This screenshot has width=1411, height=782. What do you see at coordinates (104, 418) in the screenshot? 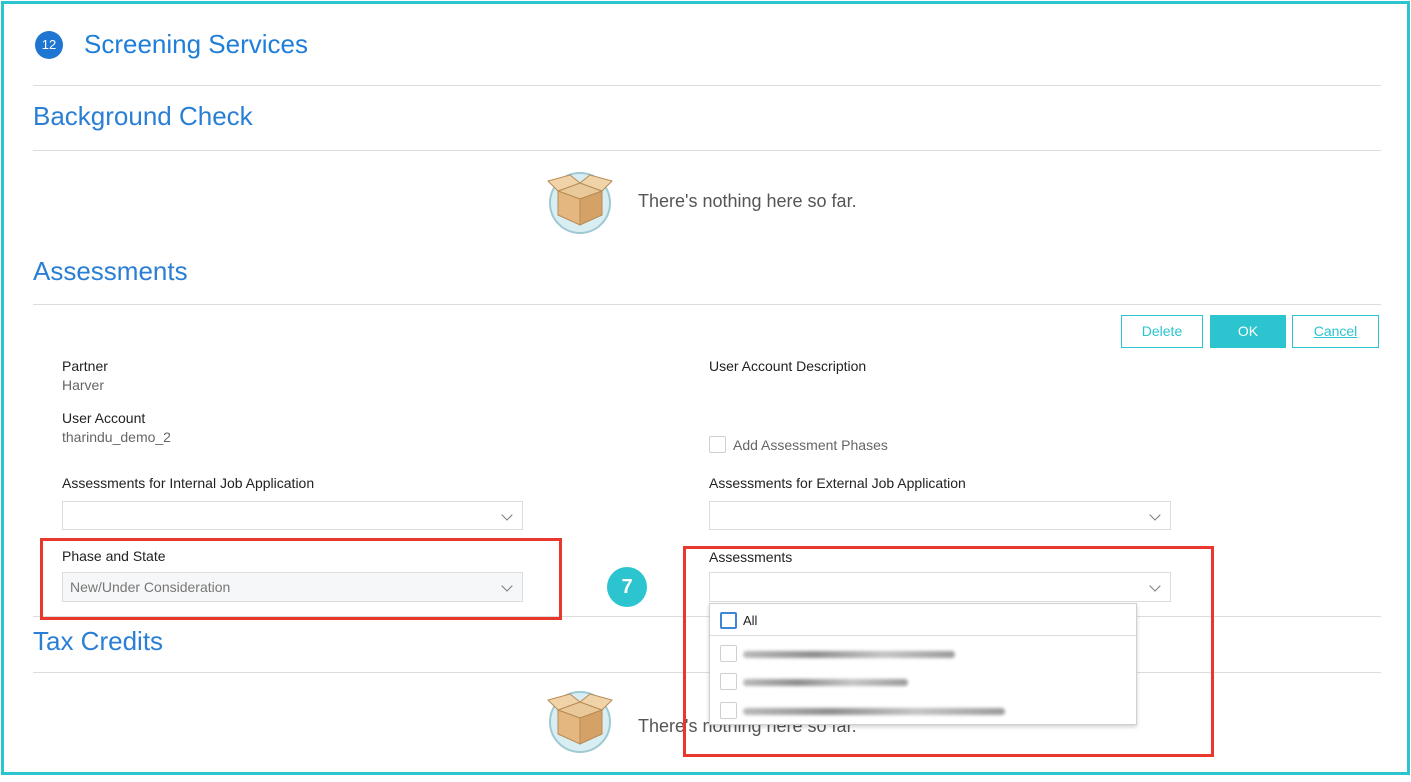
I see `user-account-label: User Account` at bounding box center [104, 418].